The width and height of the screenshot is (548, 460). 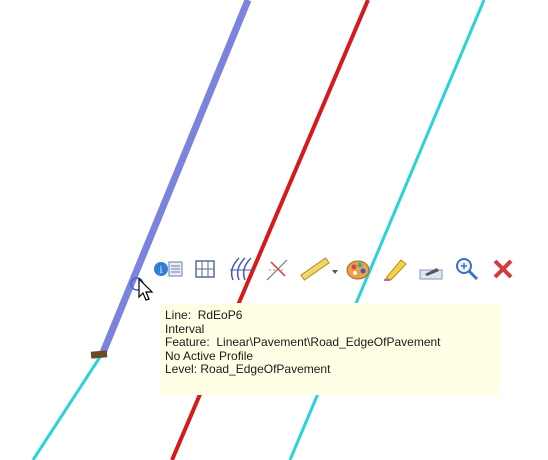 I want to click on tooltip-level: Level: Road_EdgeOfPavement, so click(x=248, y=369).